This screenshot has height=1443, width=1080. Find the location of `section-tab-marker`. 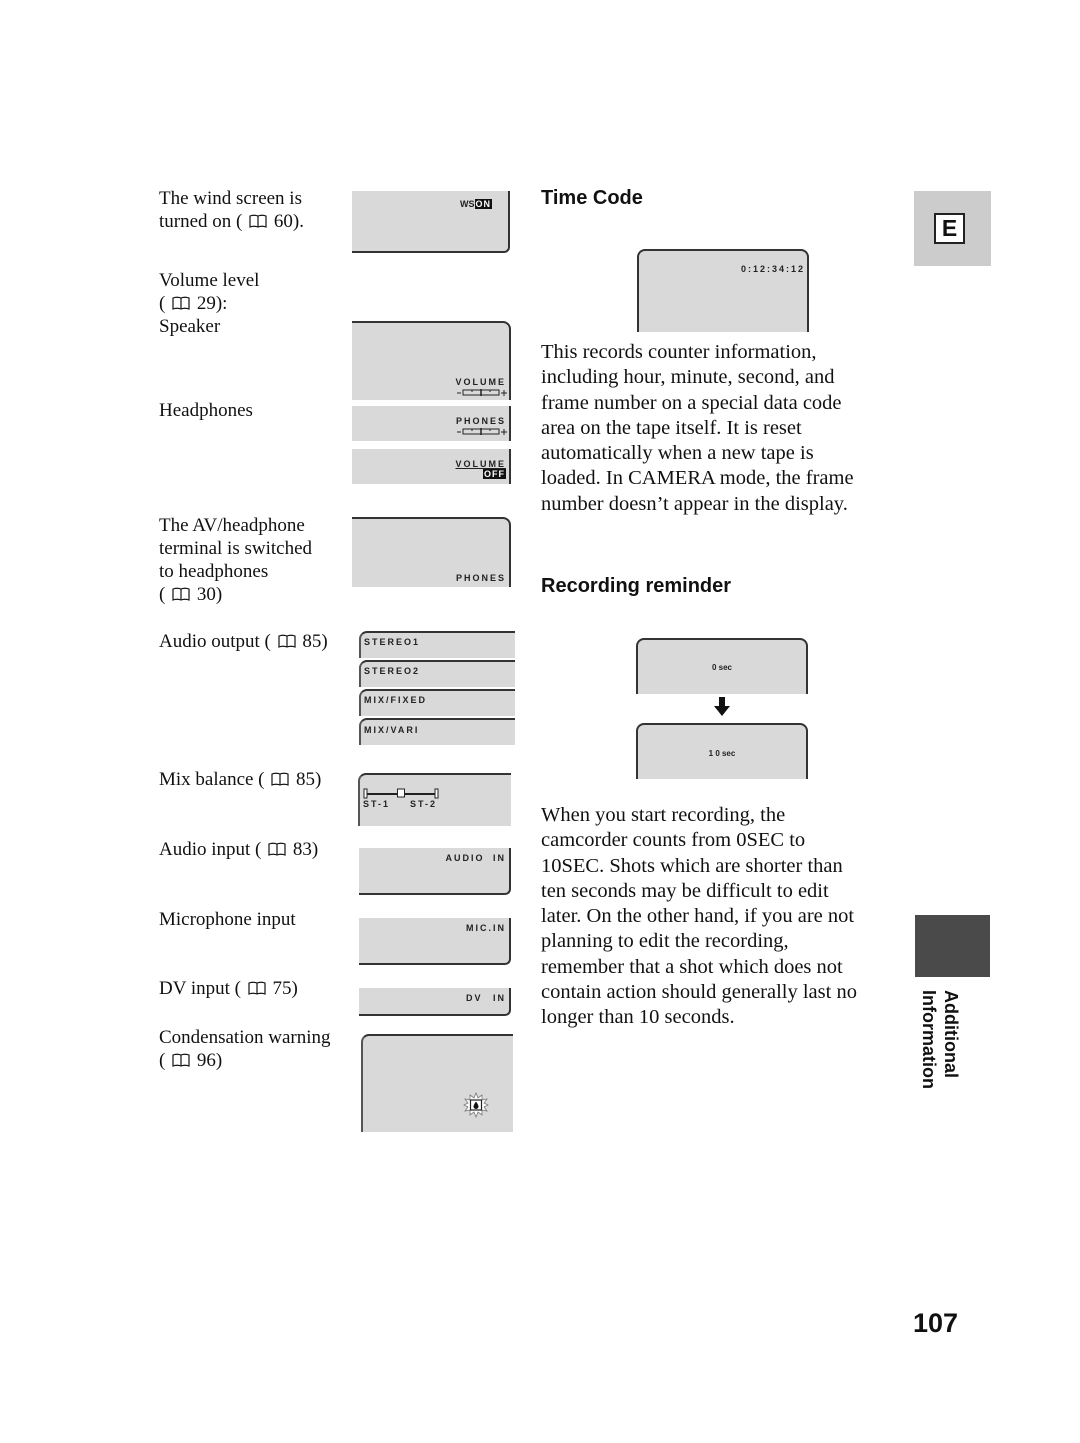

section-tab-marker is located at coordinates (952, 946).